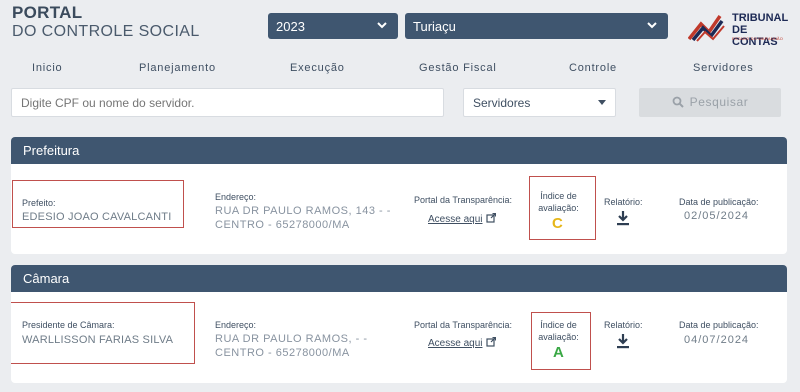  What do you see at coordinates (399, 150) in the screenshot?
I see `card-header: Prefeitura` at bounding box center [399, 150].